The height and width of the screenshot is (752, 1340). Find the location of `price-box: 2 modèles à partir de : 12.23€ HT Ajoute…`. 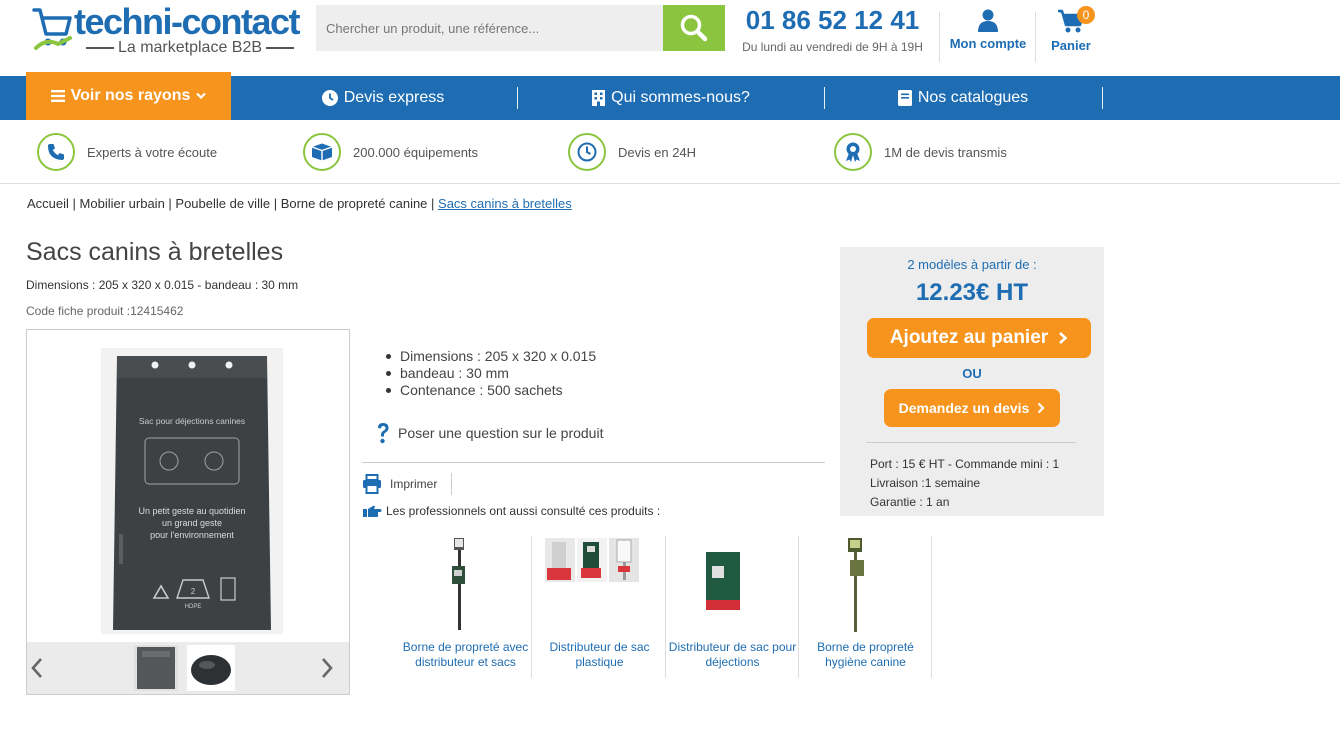

price-box: 2 modèles à partir de : 12.23€ HT Ajoute… is located at coordinates (972, 381).